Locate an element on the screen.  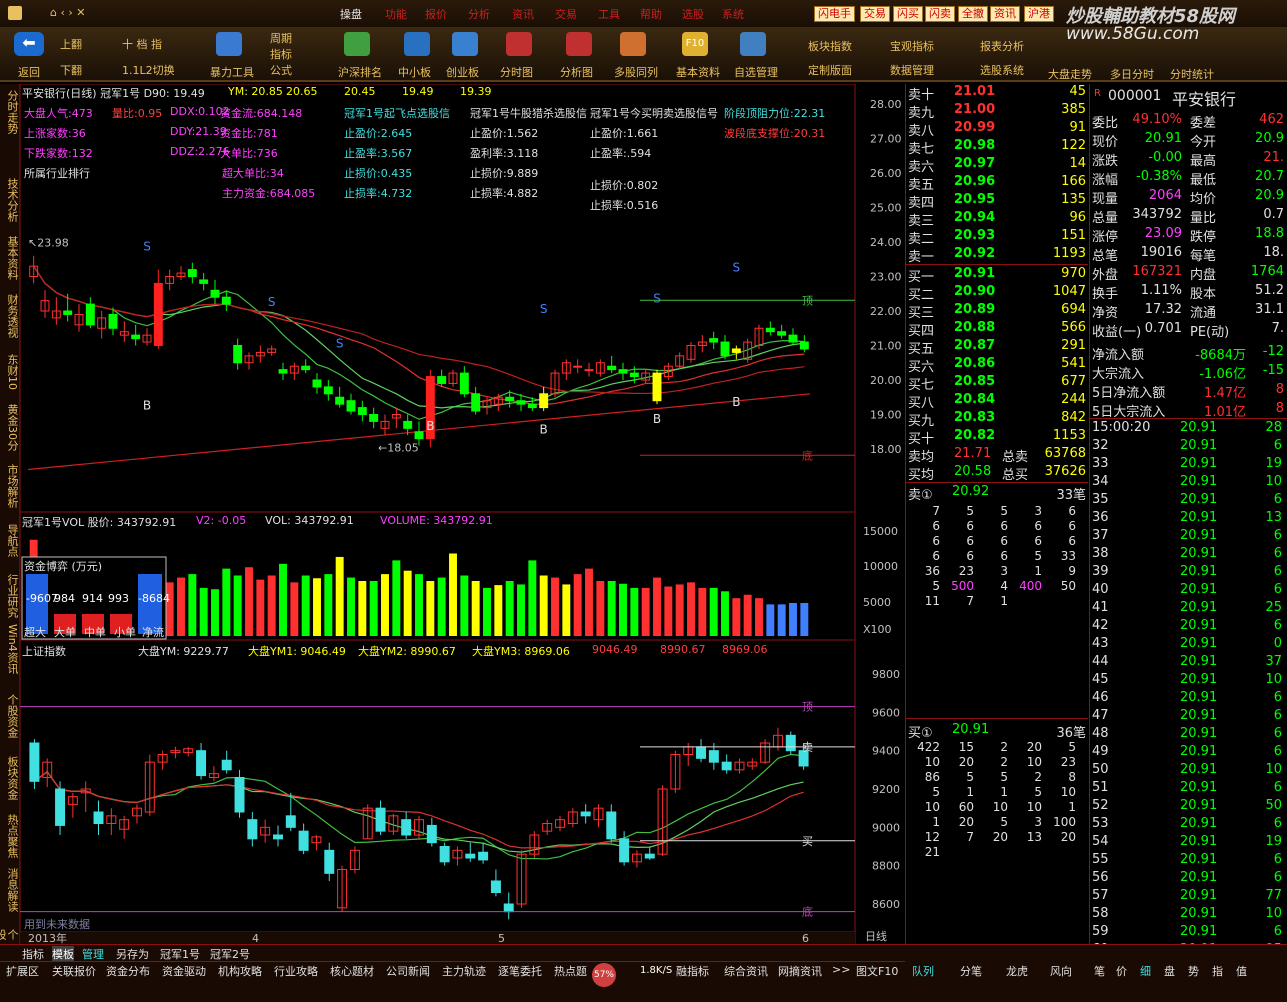
toolbar-item-1: 沪深排名 is located at coordinates (360, 72).